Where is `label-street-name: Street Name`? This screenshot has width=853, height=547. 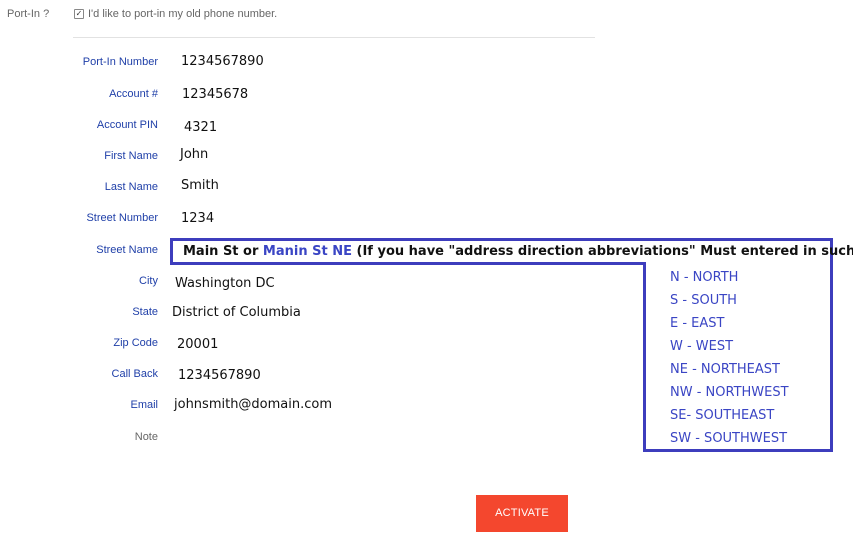
label-street-name: Street Name is located at coordinates (127, 250).